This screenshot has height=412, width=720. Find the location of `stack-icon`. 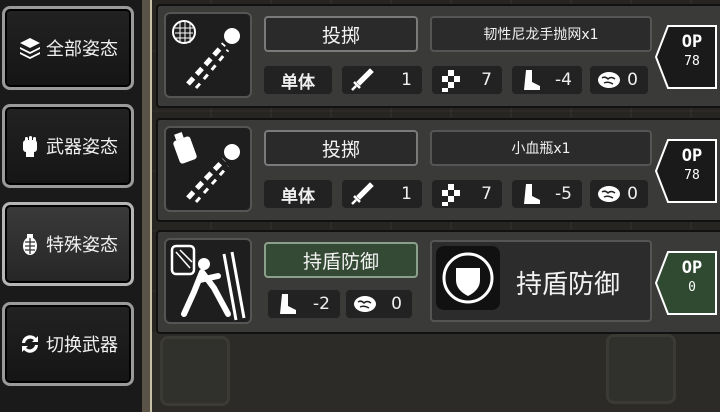

stack-icon is located at coordinates (30, 48).